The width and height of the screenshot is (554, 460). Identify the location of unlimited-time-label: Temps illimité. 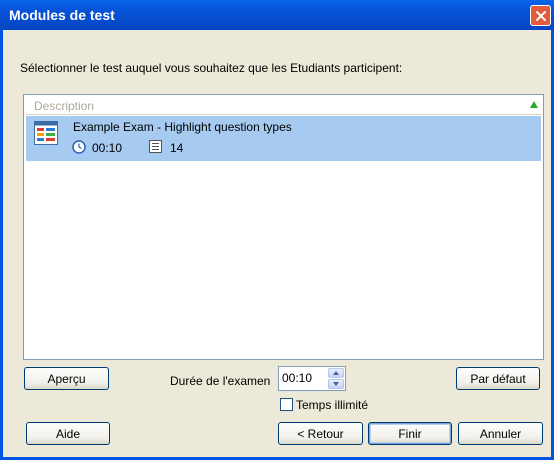
(332, 405).